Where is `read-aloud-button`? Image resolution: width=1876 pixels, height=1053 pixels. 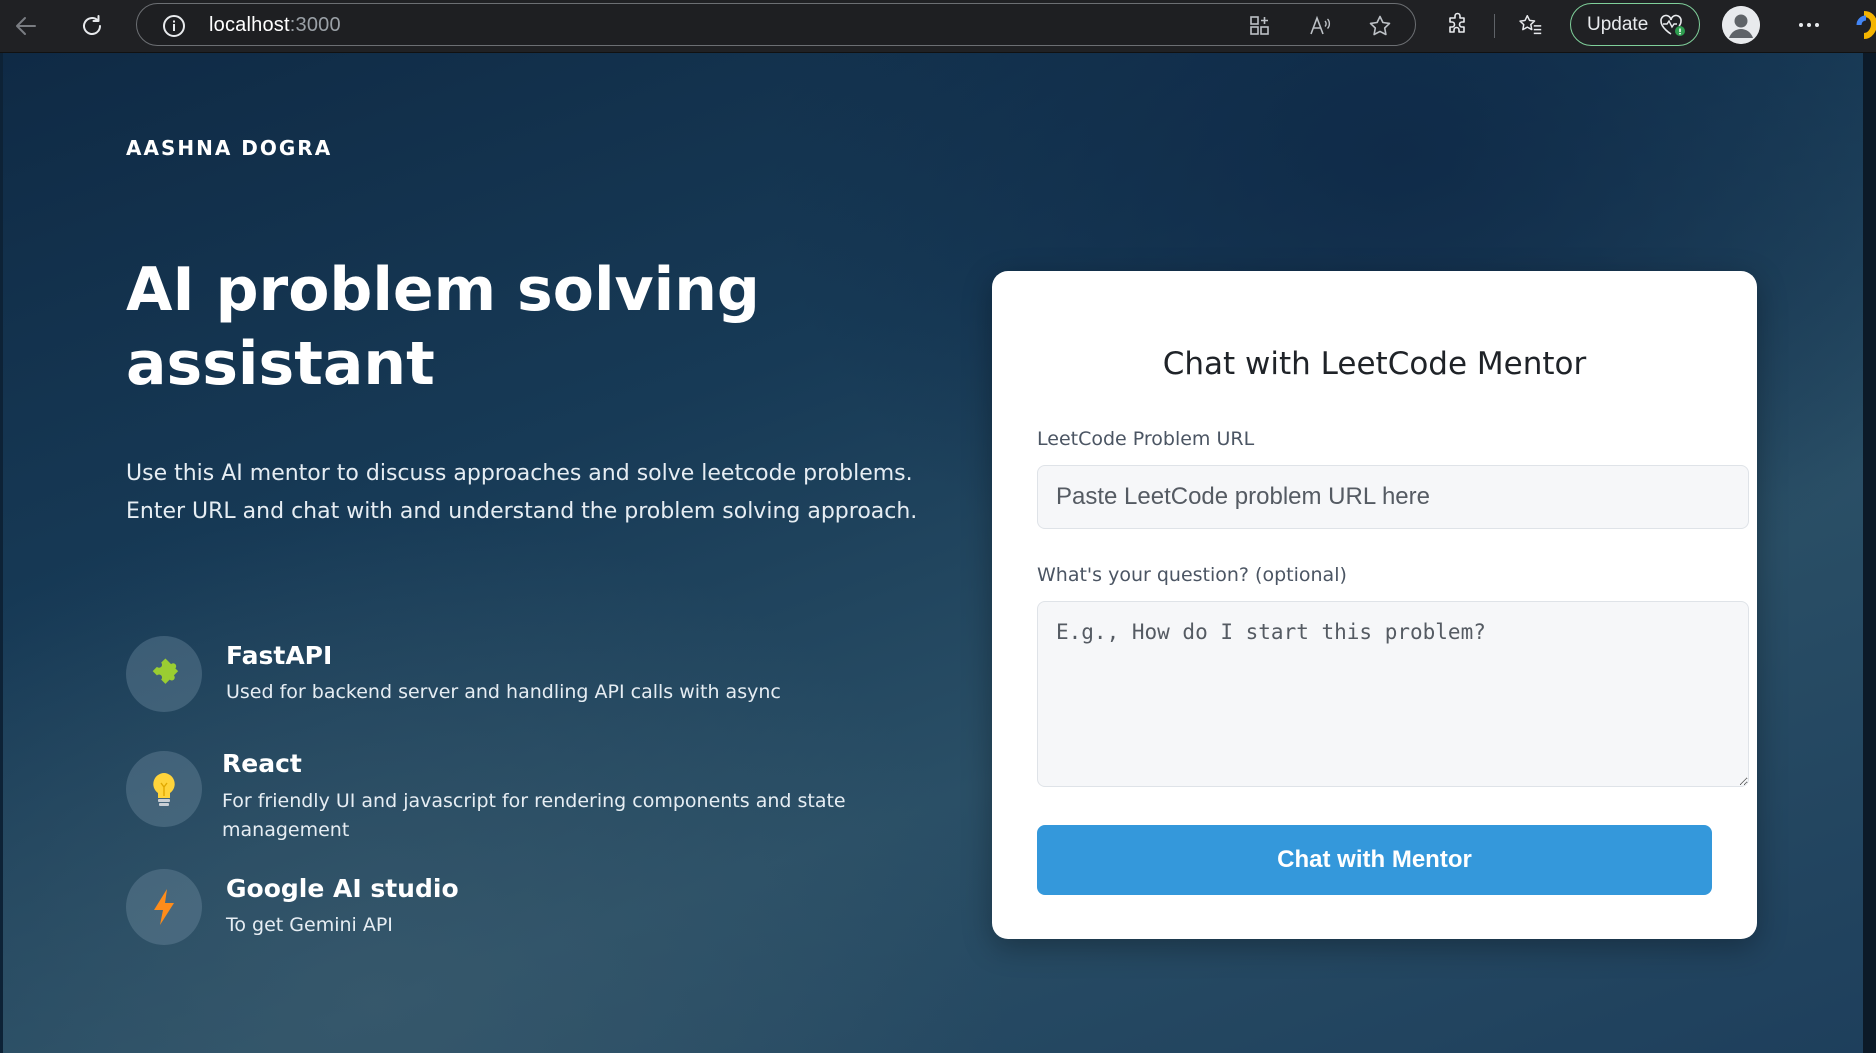 read-aloud-button is located at coordinates (1320, 26).